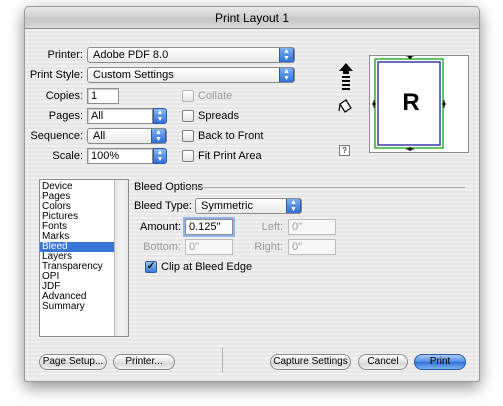 This screenshot has height=406, width=503. What do you see at coordinates (383, 362) in the screenshot?
I see `cancel-button: Cancel` at bounding box center [383, 362].